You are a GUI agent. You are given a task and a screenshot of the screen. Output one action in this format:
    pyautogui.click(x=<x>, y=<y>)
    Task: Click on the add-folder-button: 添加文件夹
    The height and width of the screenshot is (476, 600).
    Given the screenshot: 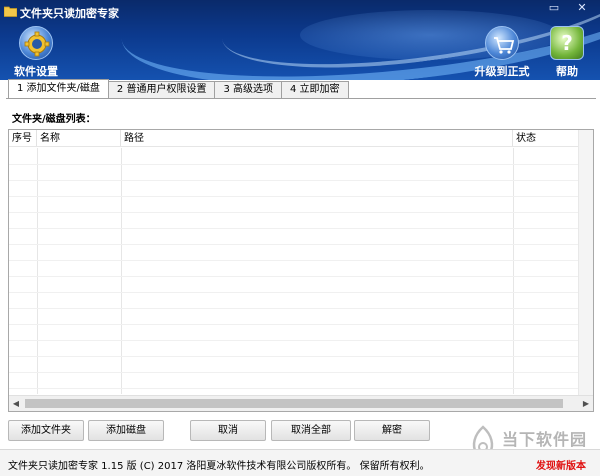 What is the action you would take?
    pyautogui.click(x=46, y=430)
    